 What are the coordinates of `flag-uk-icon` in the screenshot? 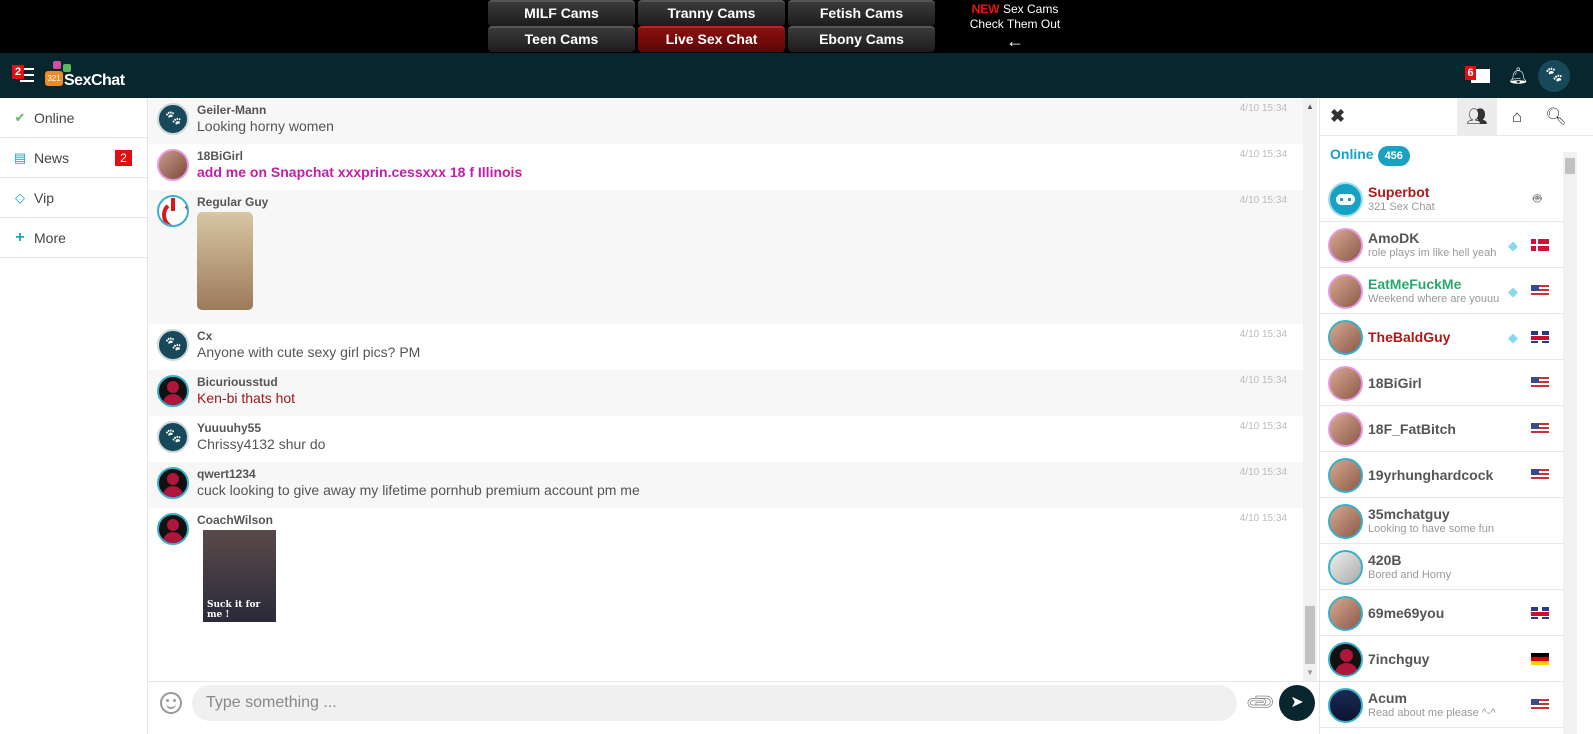 It's located at (1540, 613).